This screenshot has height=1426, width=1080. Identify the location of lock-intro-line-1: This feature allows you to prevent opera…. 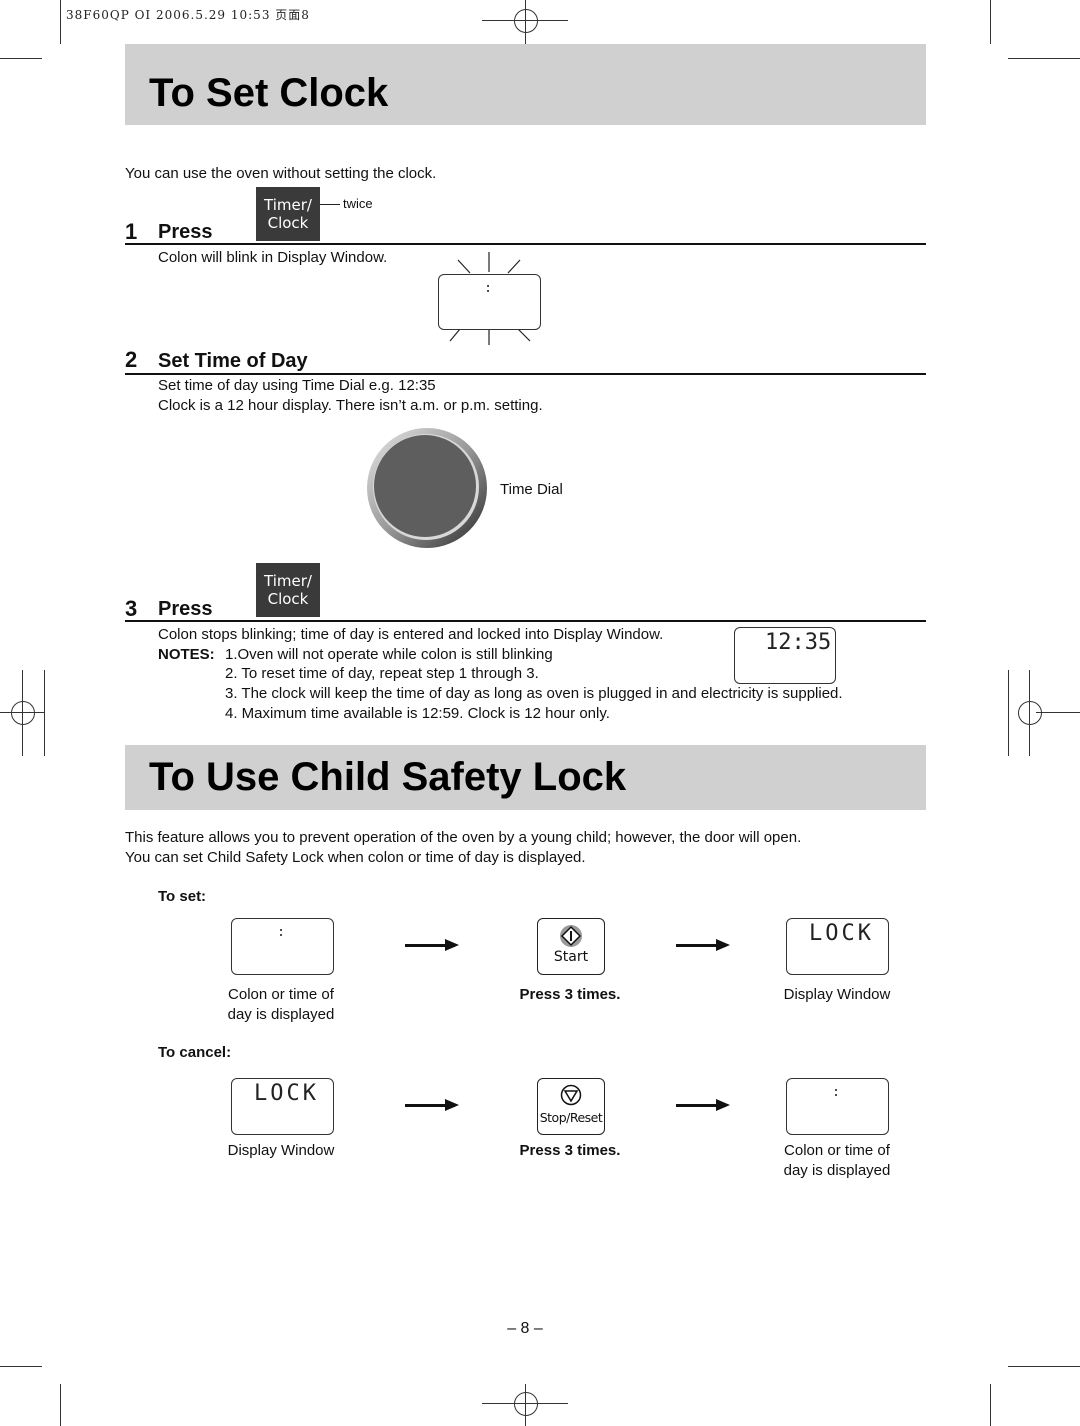
(463, 837).